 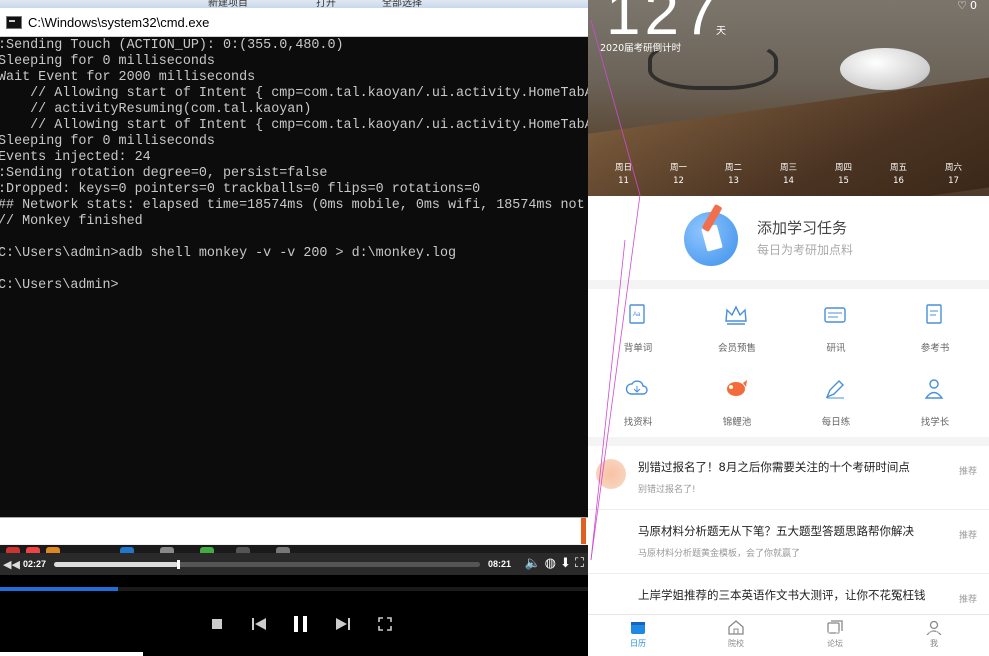 I want to click on vocabulary-icon: Aa, so click(x=637, y=315).